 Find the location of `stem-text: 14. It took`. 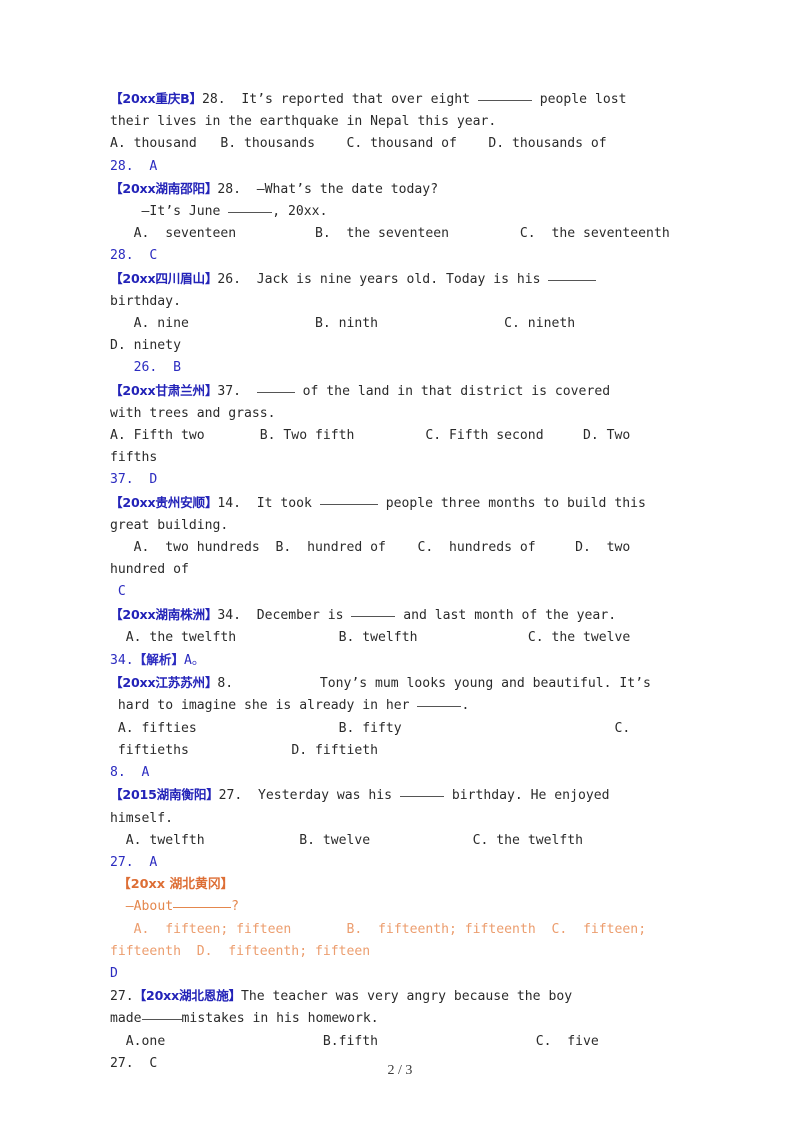

stem-text: 14. It took is located at coordinates (268, 503).